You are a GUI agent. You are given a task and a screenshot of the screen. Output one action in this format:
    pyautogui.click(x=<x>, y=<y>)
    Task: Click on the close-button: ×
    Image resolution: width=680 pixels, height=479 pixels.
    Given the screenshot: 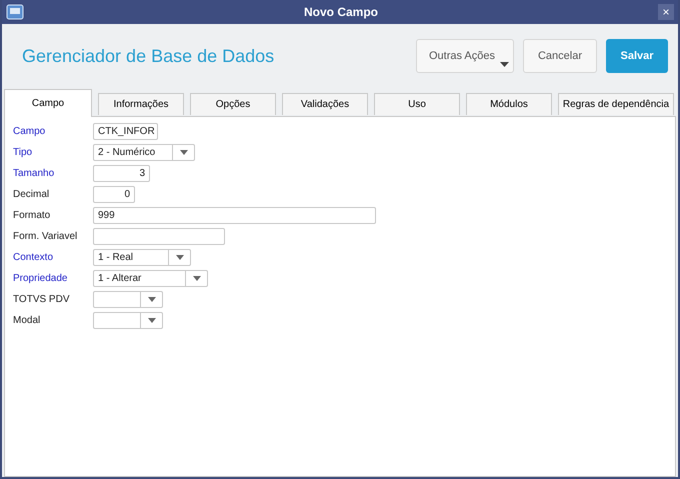 What is the action you would take?
    pyautogui.click(x=666, y=12)
    